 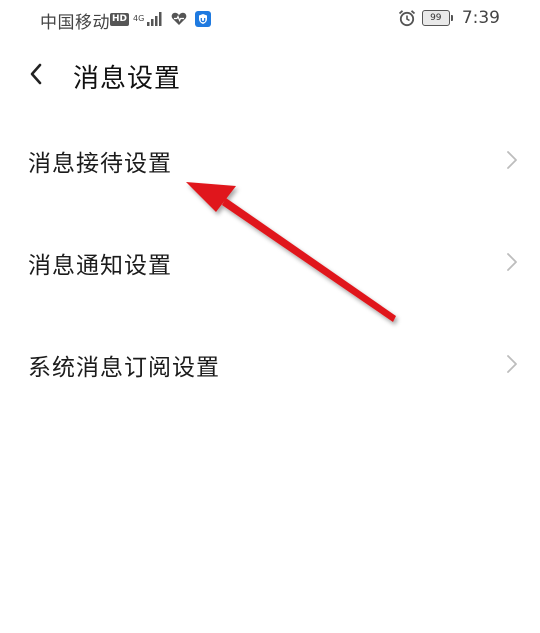 I want to click on app-header: 消息设置, so click(x=270, y=75).